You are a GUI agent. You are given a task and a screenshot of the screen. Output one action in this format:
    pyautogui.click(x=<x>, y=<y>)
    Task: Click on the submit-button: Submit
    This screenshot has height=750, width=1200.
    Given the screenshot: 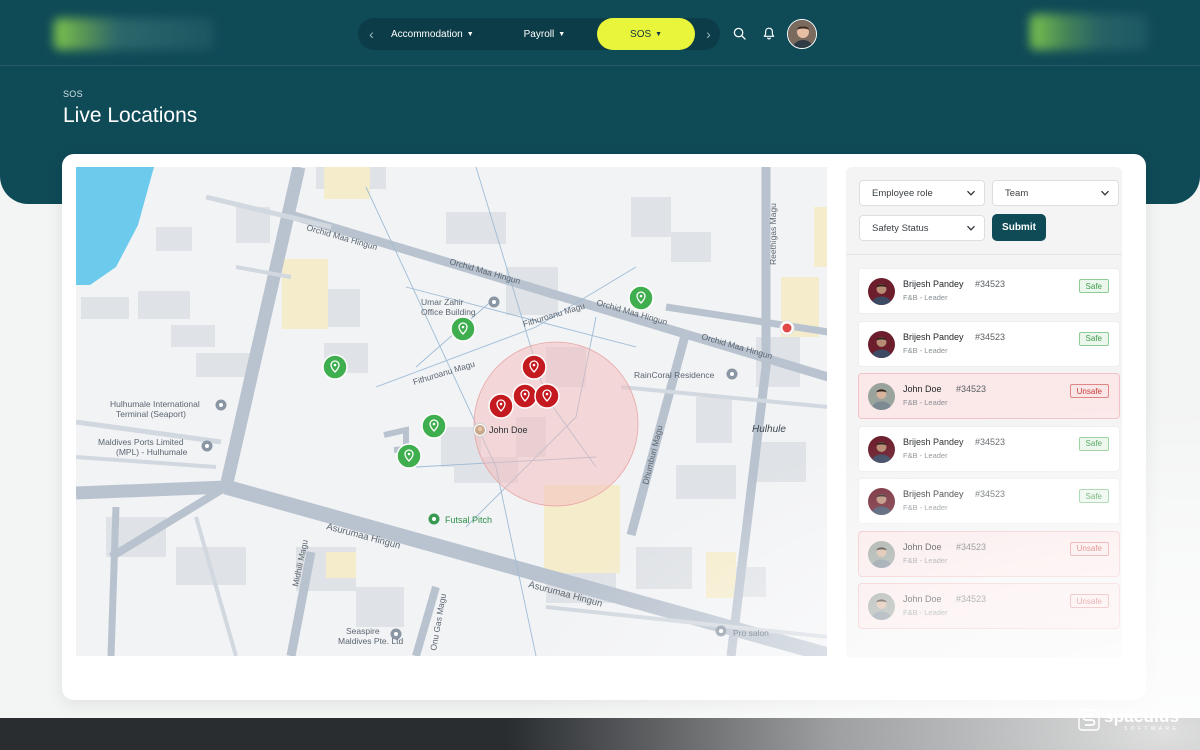 What is the action you would take?
    pyautogui.click(x=1019, y=227)
    